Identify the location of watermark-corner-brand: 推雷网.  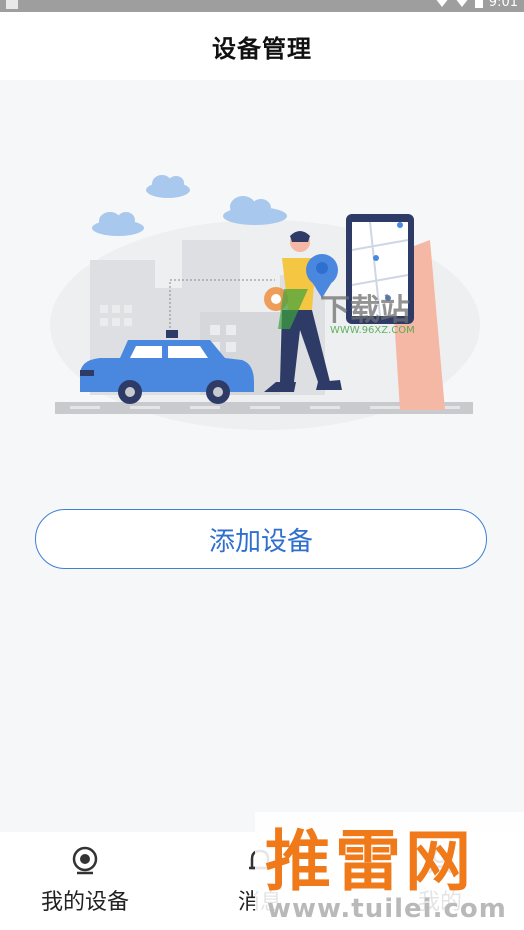
(370, 861).